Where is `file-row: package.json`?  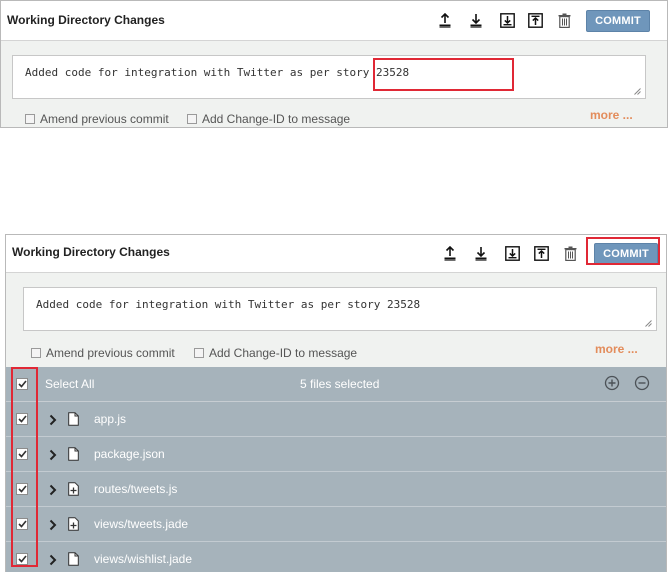 file-row: package.json is located at coordinates (336, 454).